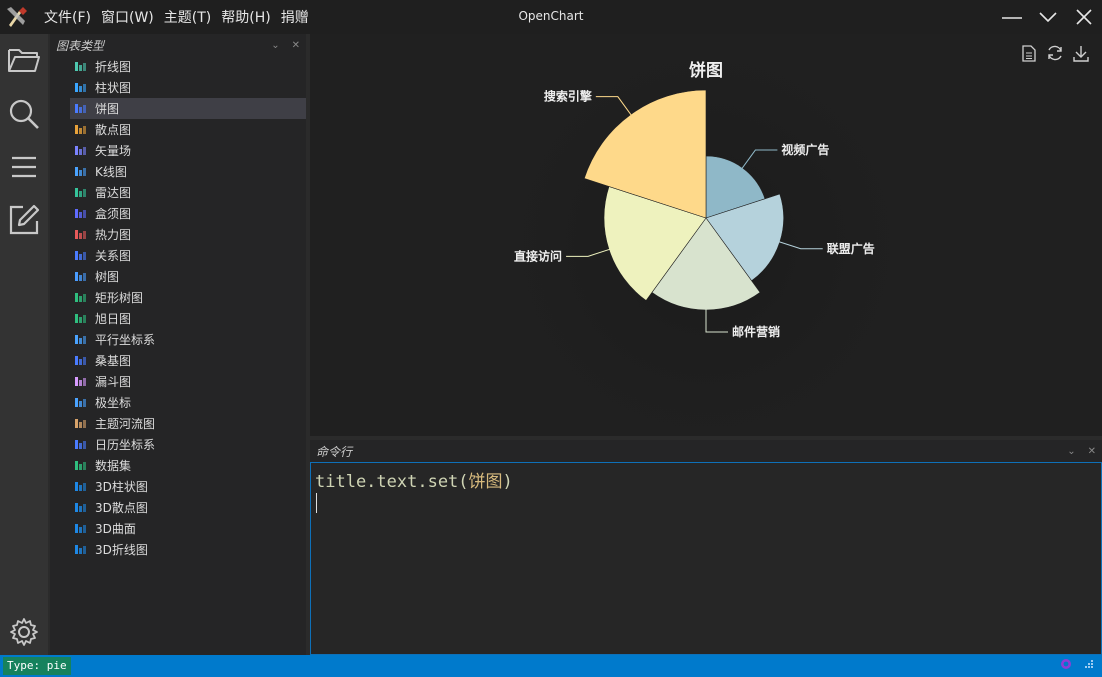  What do you see at coordinates (24, 632) in the screenshot?
I see `settings-gear-icon` at bounding box center [24, 632].